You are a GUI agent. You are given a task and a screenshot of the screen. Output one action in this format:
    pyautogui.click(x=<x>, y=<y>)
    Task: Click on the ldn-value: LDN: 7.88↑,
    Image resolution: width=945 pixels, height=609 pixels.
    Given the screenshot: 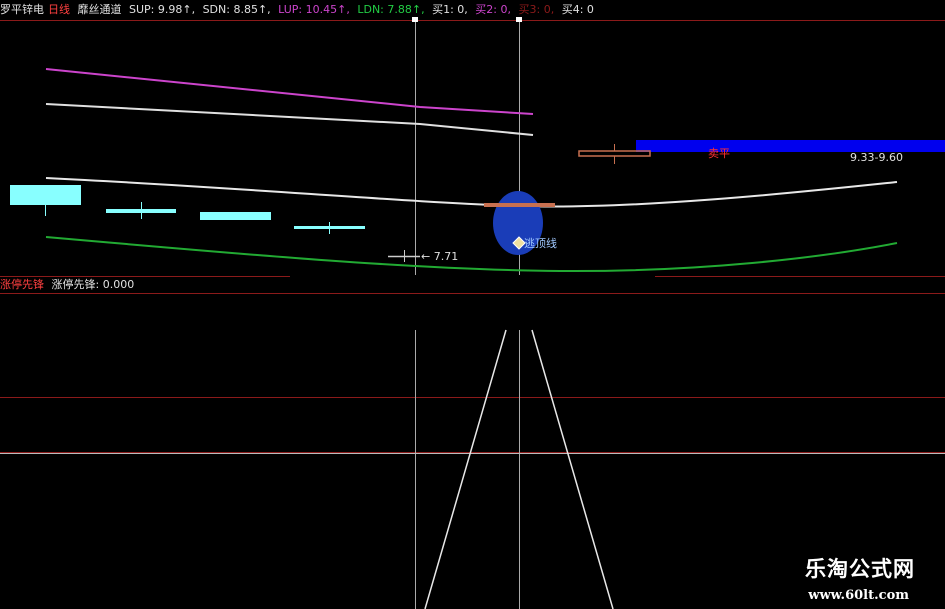 What is the action you would take?
    pyautogui.click(x=391, y=9)
    